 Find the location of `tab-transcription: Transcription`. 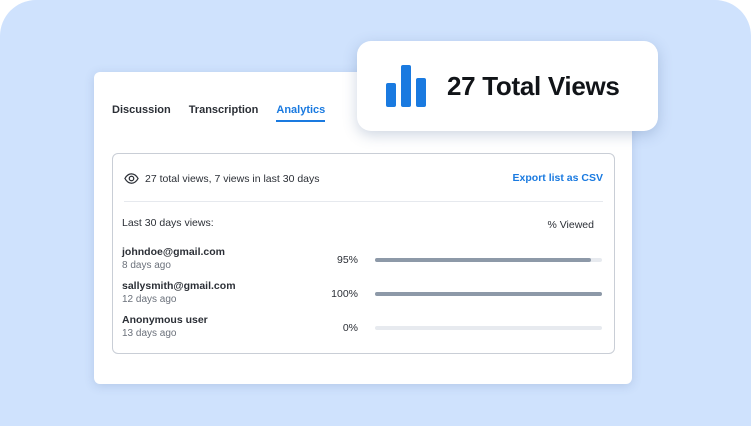

tab-transcription: Transcription is located at coordinates (224, 113).